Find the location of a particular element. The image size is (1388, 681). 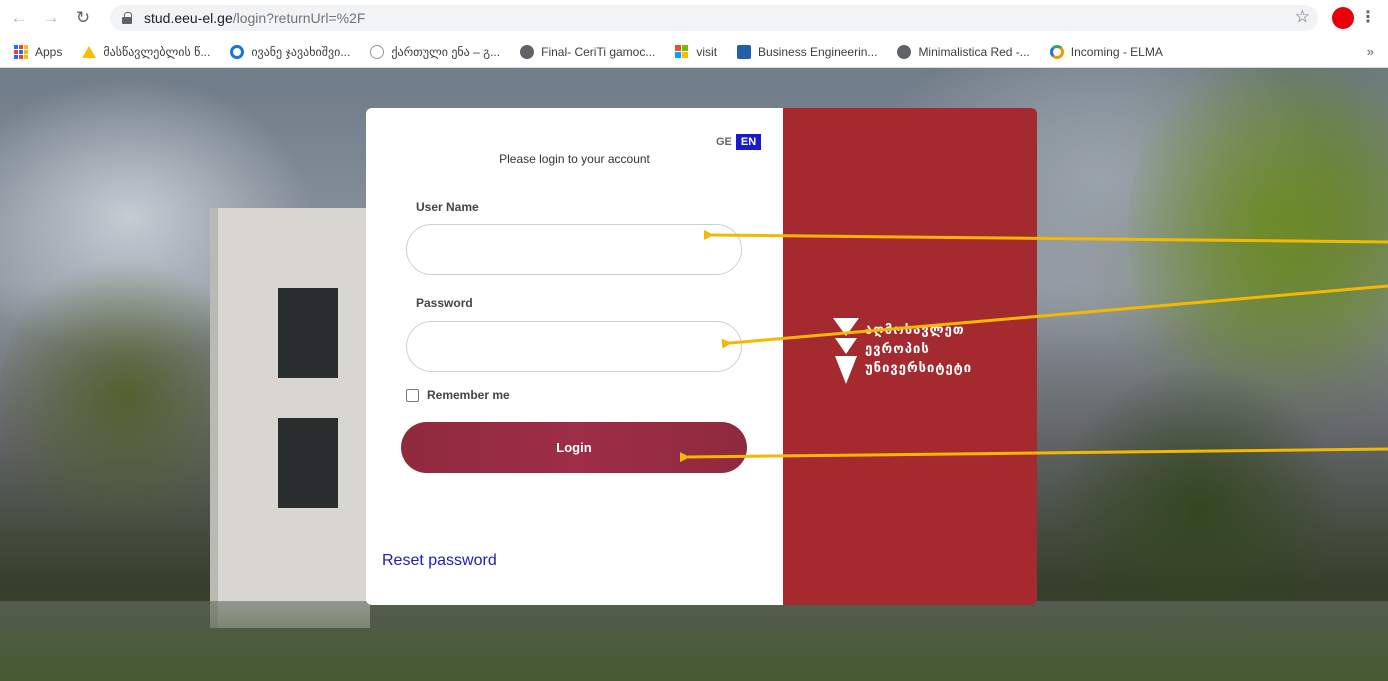

logo-line: ევროპის is located at coordinates (897, 348).